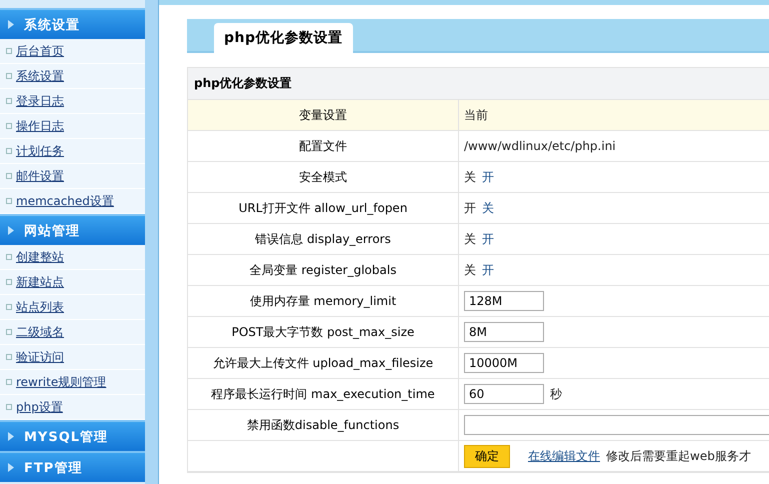 The image size is (769, 484). Describe the element at coordinates (470, 208) in the screenshot. I see `current-state: 开` at that location.